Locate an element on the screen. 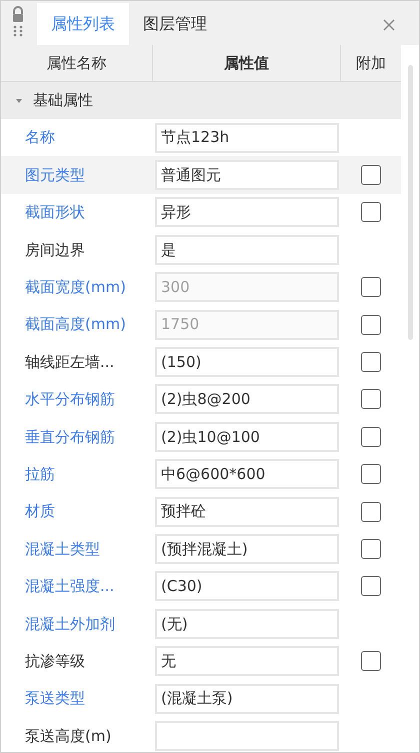 The height and width of the screenshot is (753, 420). scrollbar-thumb is located at coordinates (410, 202).